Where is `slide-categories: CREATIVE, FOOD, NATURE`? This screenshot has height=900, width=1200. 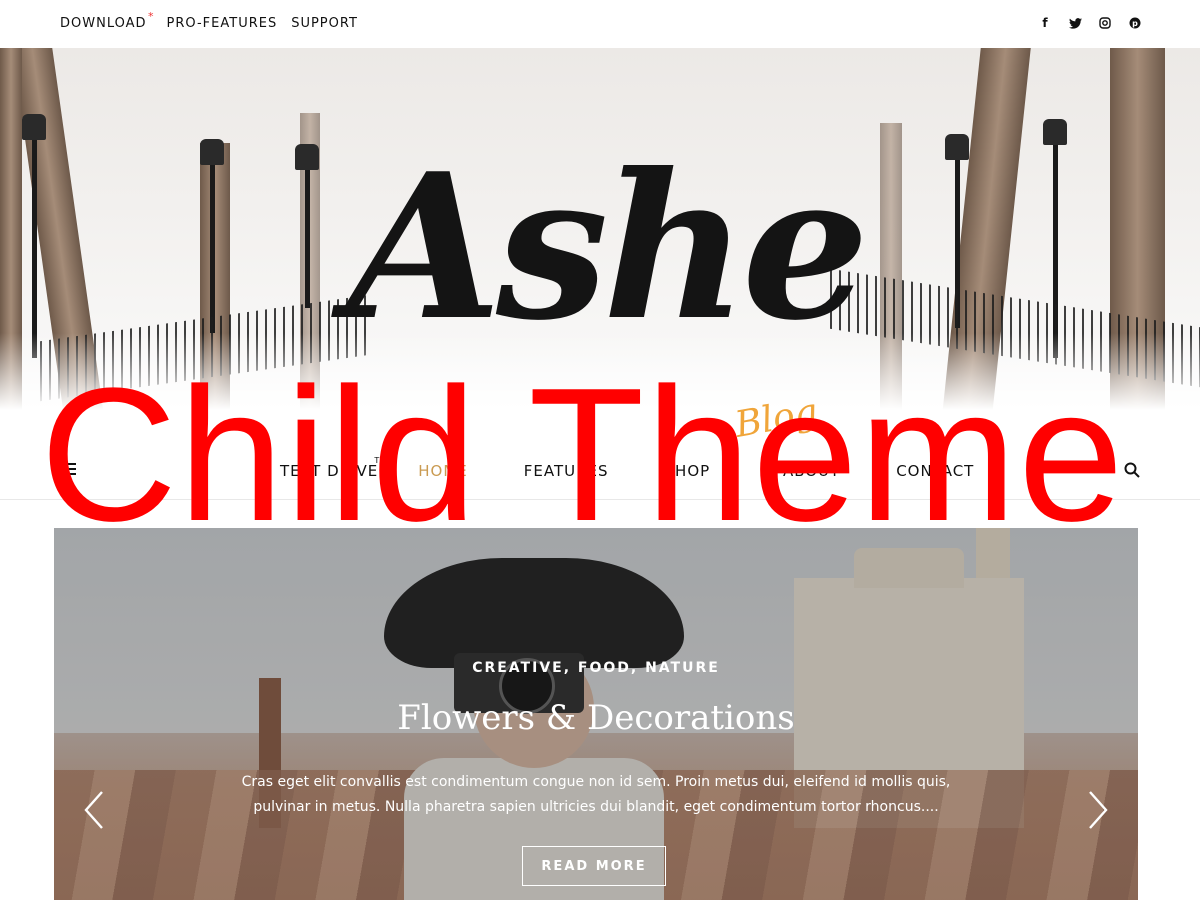
slide-categories: CREATIVE, FOOD, NATURE is located at coordinates (596, 668).